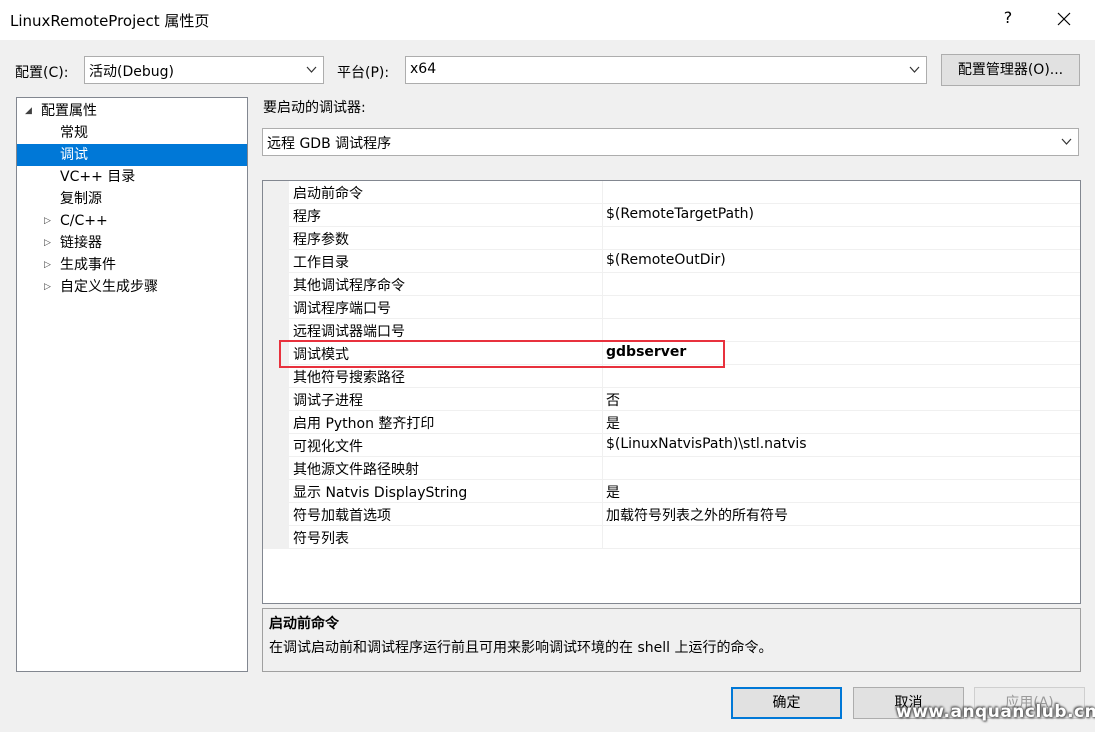 This screenshot has height=732, width=1095. I want to click on tree-item-copy-sources: 复制源, so click(132, 199).